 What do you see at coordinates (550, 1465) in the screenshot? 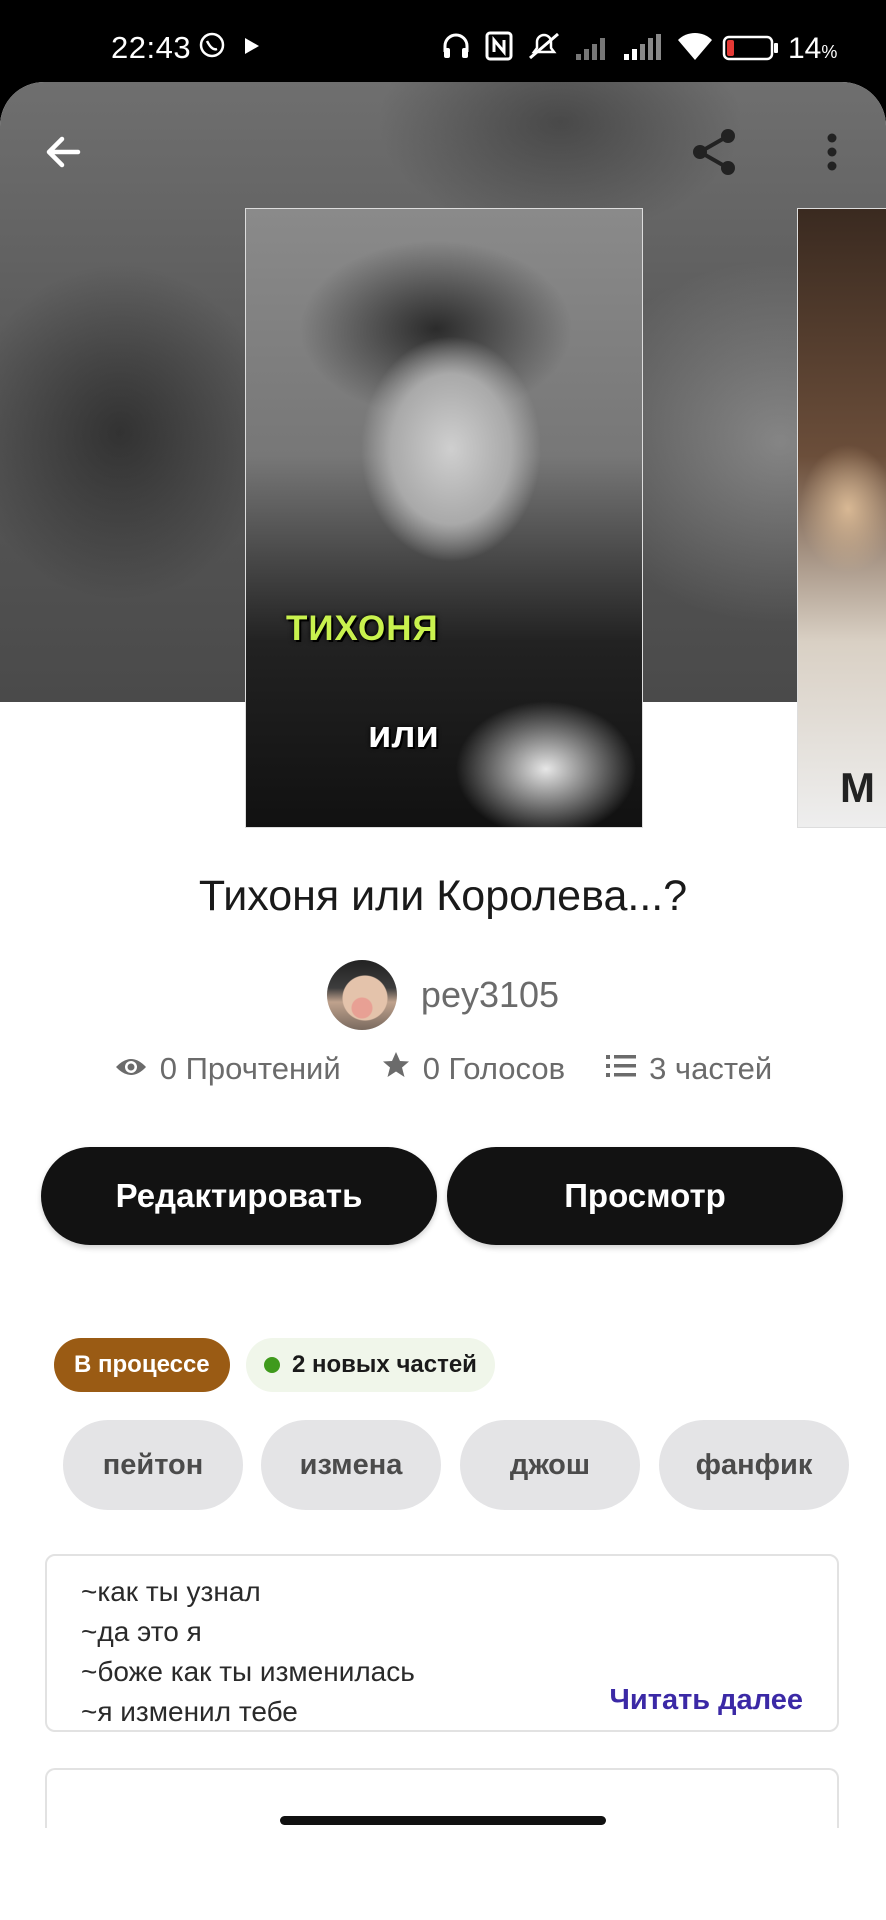
I see `tag-chip: джош` at bounding box center [550, 1465].